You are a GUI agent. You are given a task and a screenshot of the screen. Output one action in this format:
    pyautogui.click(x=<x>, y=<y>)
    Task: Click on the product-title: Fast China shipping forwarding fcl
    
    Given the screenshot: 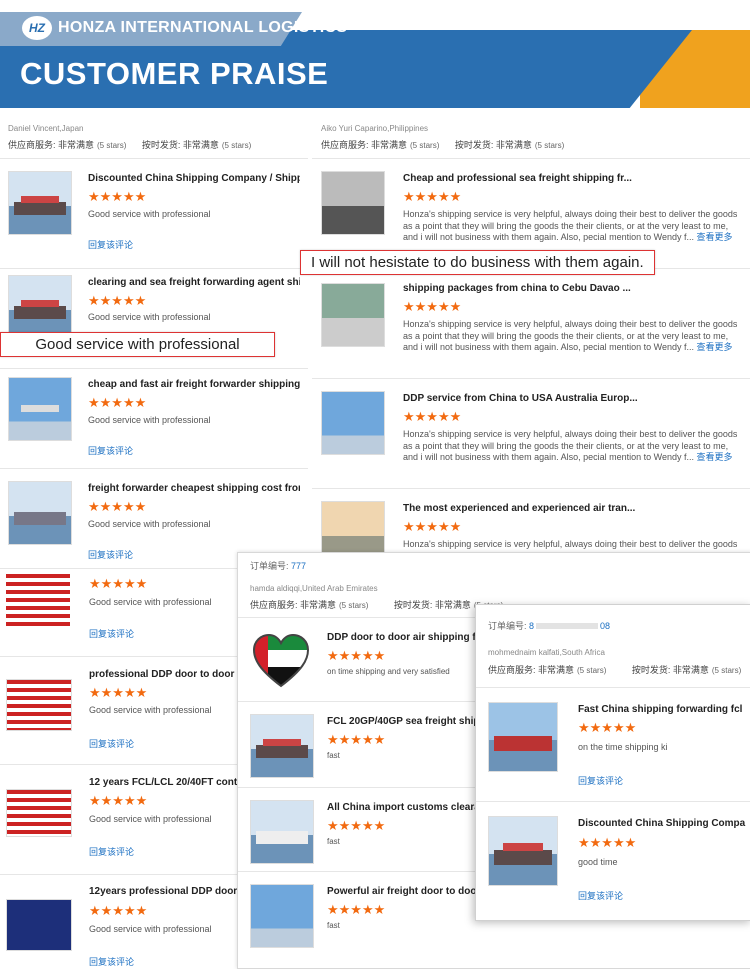 What is the action you would take?
    pyautogui.click(x=663, y=709)
    